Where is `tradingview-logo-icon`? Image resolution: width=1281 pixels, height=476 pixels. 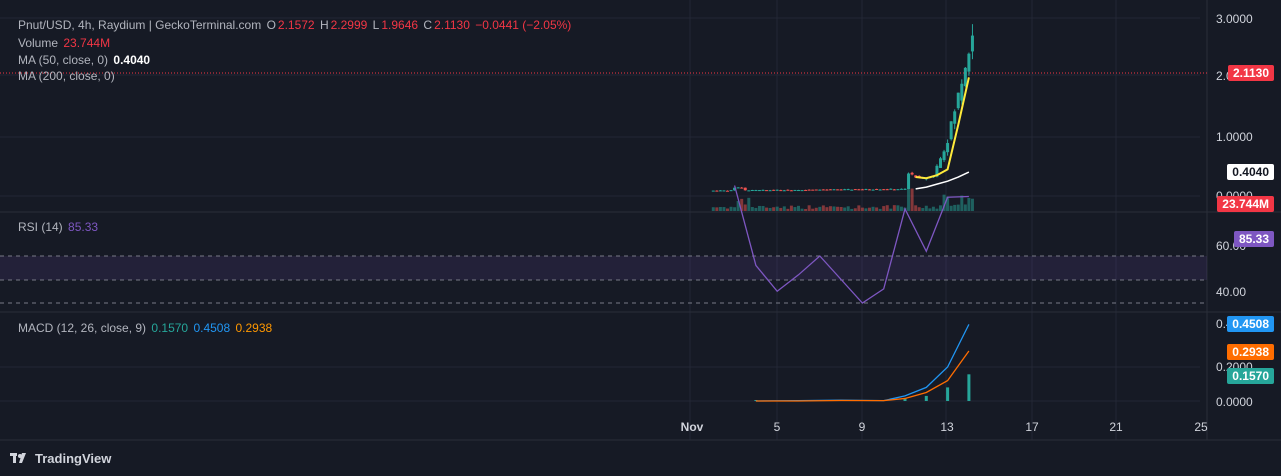
tradingview-logo-icon is located at coordinates (18, 457).